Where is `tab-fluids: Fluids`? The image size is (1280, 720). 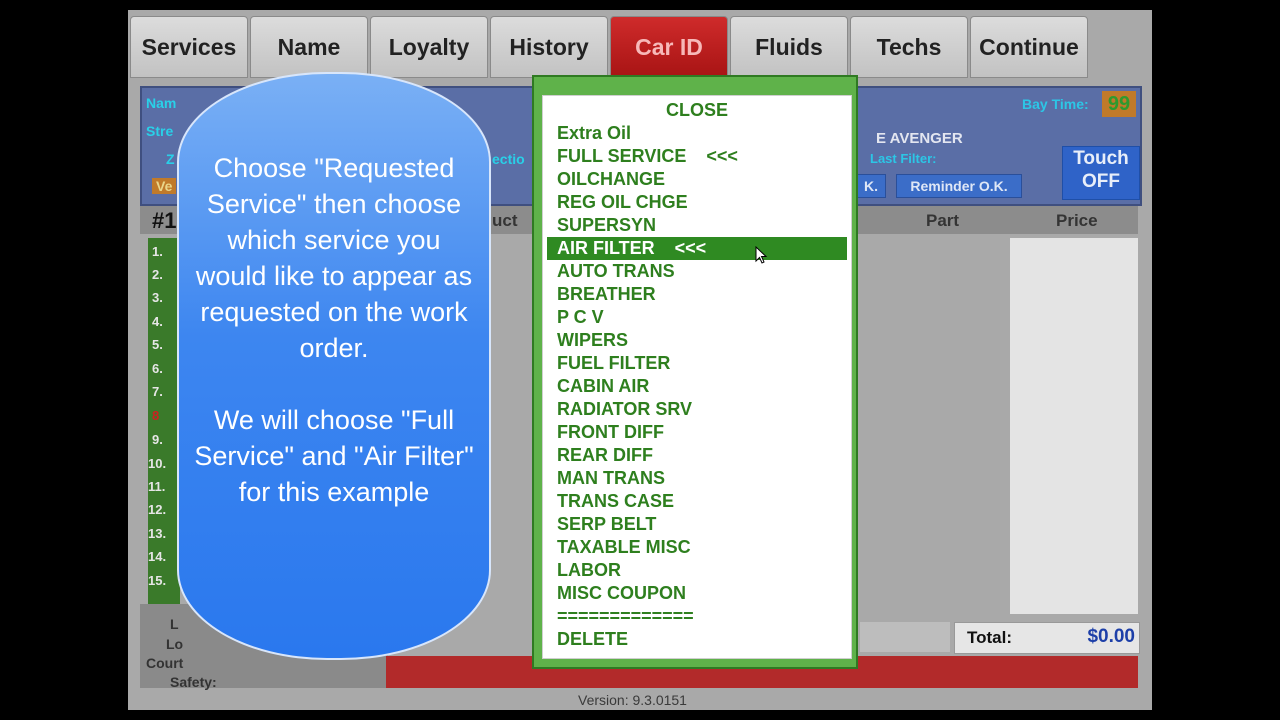
tab-fluids: Fluids is located at coordinates (789, 47).